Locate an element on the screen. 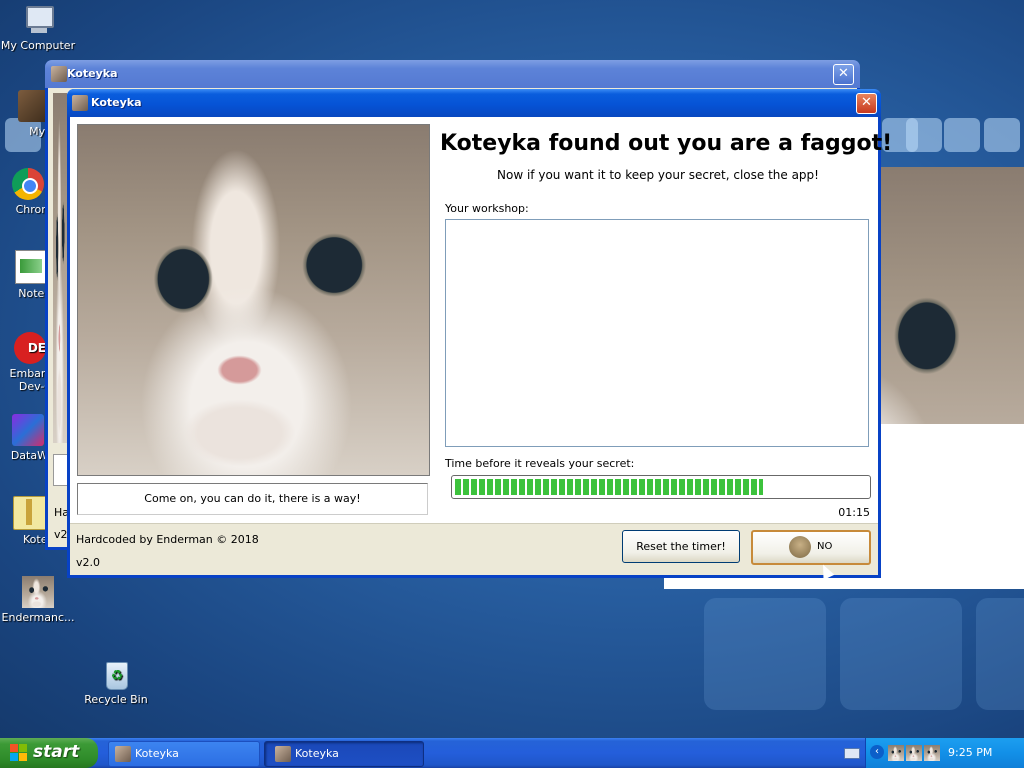 The width and height of the screenshot is (1024, 768). baldi-face-icon is located at coordinates (800, 547).